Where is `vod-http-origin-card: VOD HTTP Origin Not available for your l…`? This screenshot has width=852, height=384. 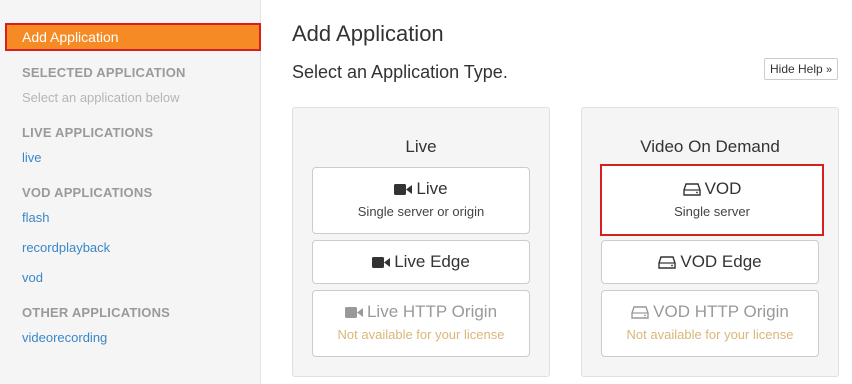
vod-http-origin-card: VOD HTTP Origin Not available for your l… is located at coordinates (710, 323).